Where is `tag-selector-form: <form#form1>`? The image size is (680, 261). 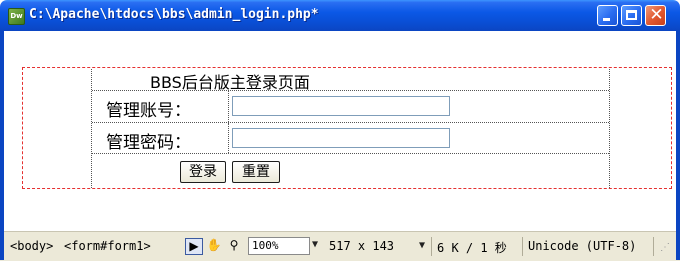
tag-selector-form: <form#form1> is located at coordinates (107, 246).